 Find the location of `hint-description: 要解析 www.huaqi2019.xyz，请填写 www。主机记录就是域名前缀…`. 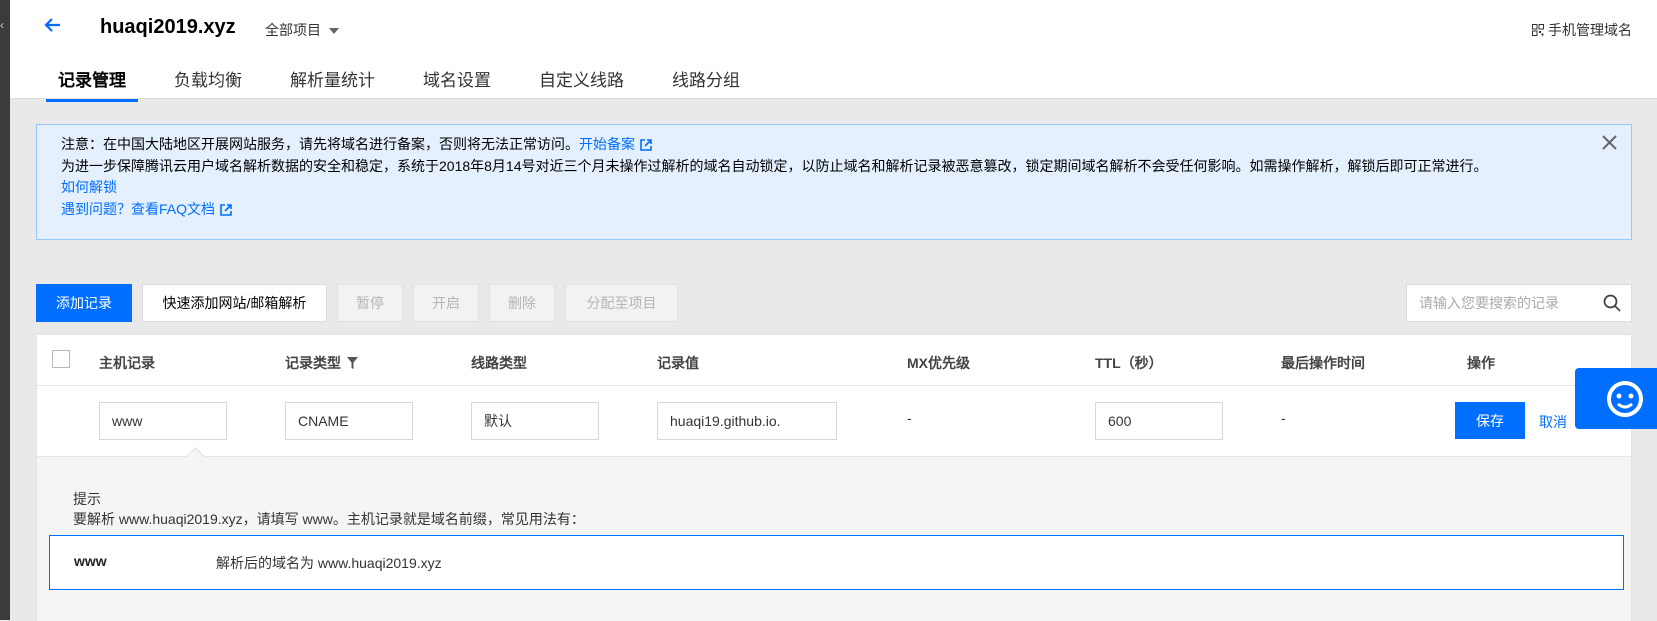

hint-description: 要解析 www.huaqi2019.xyz，请填写 www。主机记录就是域名前缀… is located at coordinates (329, 519).